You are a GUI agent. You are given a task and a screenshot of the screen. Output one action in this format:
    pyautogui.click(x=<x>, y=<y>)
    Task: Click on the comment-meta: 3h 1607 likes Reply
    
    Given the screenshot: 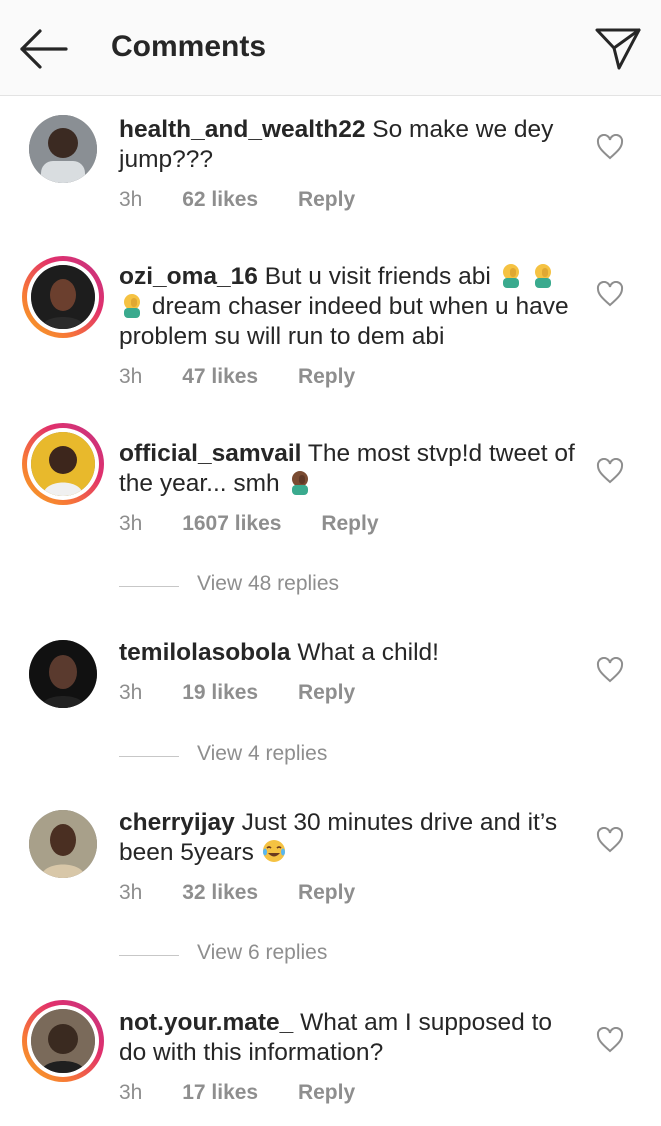 What is the action you would take?
    pyautogui.click(x=266, y=524)
    